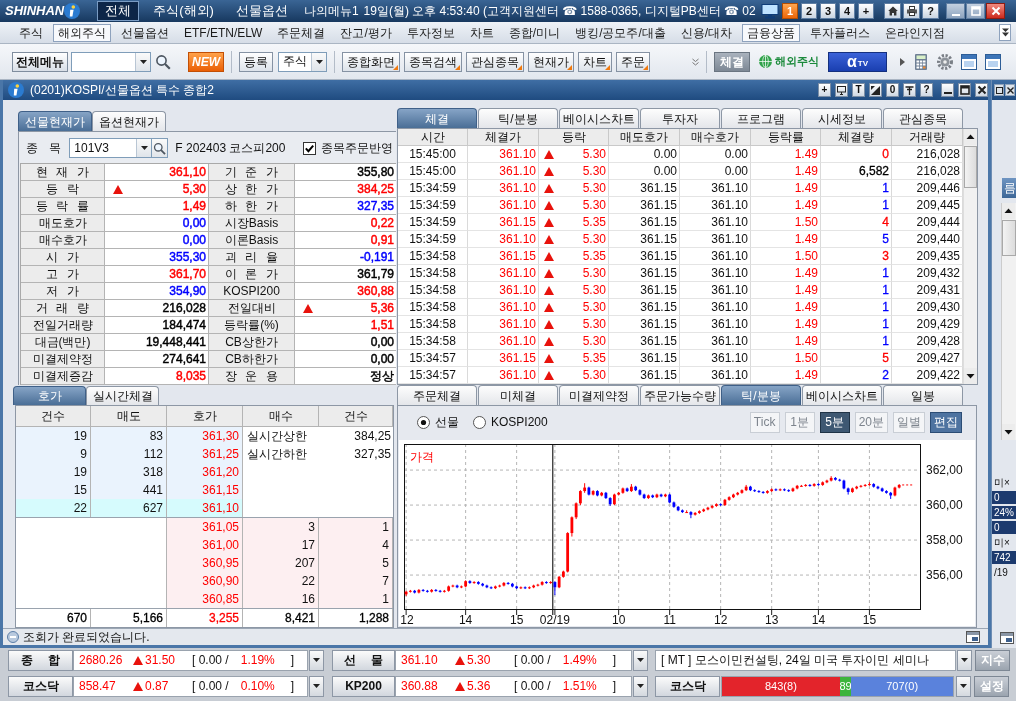 The image size is (1016, 701). What do you see at coordinates (595, 61) in the screenshot?
I see `quick-button: 차트` at bounding box center [595, 61].